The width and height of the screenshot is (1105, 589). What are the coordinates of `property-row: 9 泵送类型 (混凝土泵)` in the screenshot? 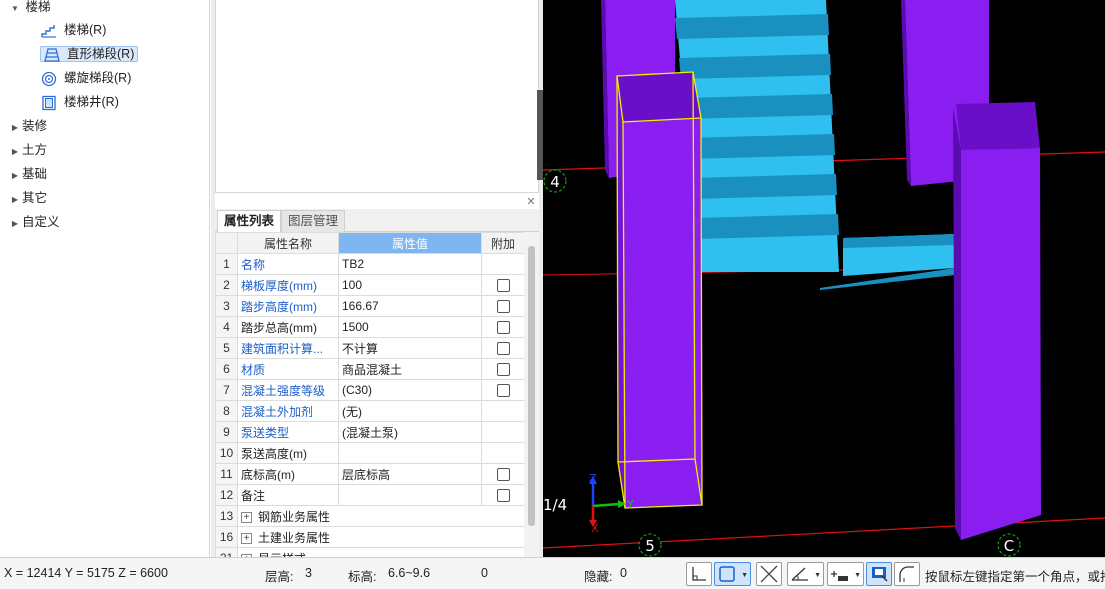 It's located at (369, 432).